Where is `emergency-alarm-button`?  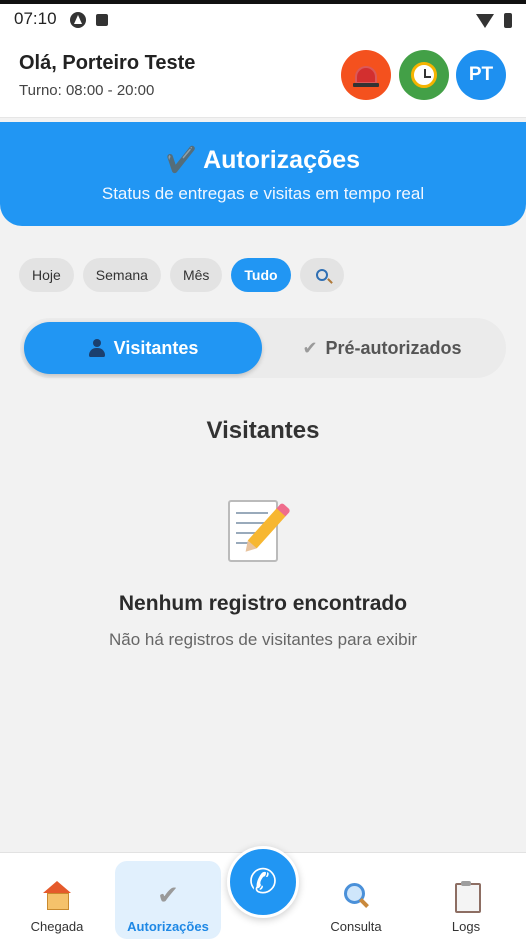
emergency-alarm-button is located at coordinates (366, 75).